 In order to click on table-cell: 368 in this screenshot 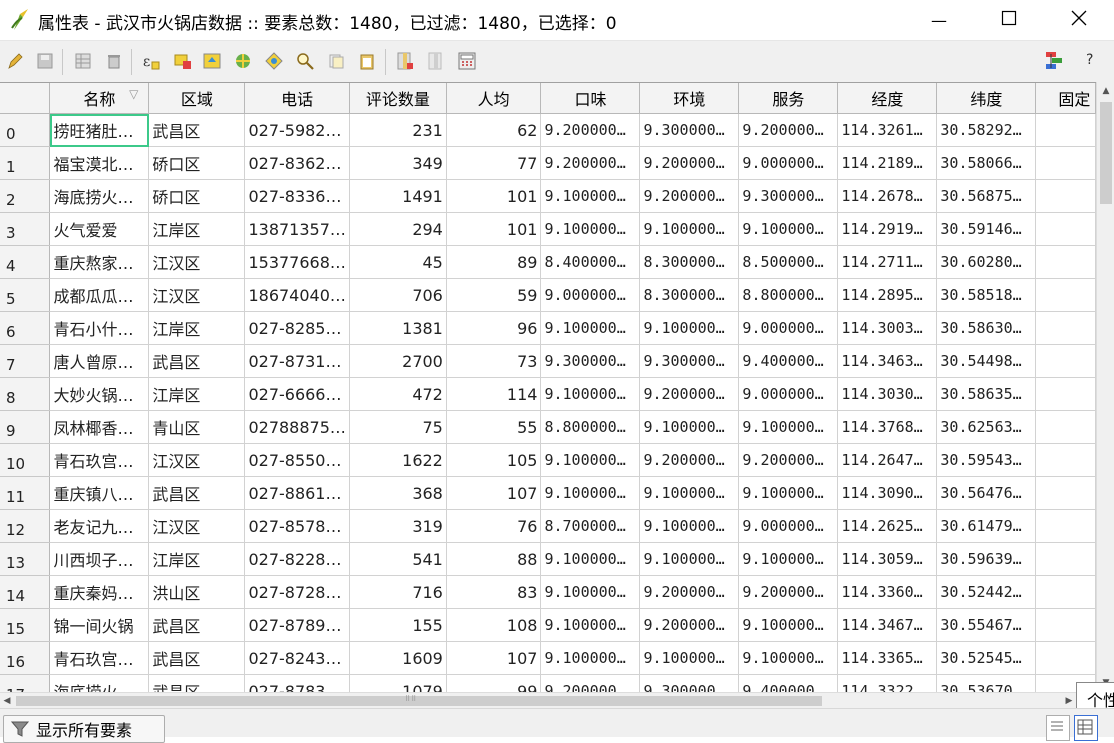, I will do `click(398, 493)`.